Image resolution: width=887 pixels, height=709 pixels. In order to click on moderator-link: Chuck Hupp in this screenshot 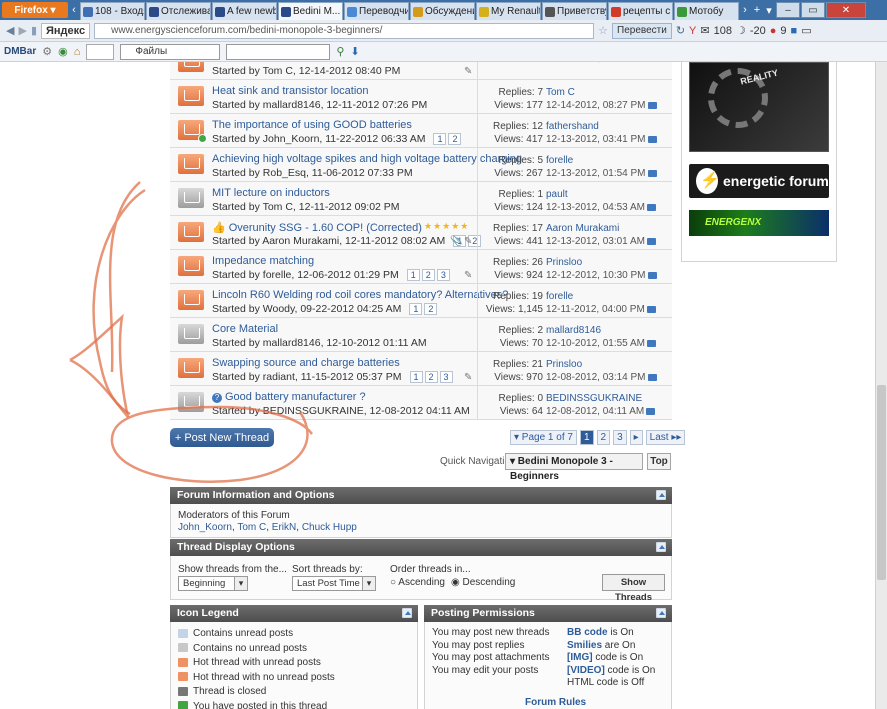, I will do `click(329, 527)`.